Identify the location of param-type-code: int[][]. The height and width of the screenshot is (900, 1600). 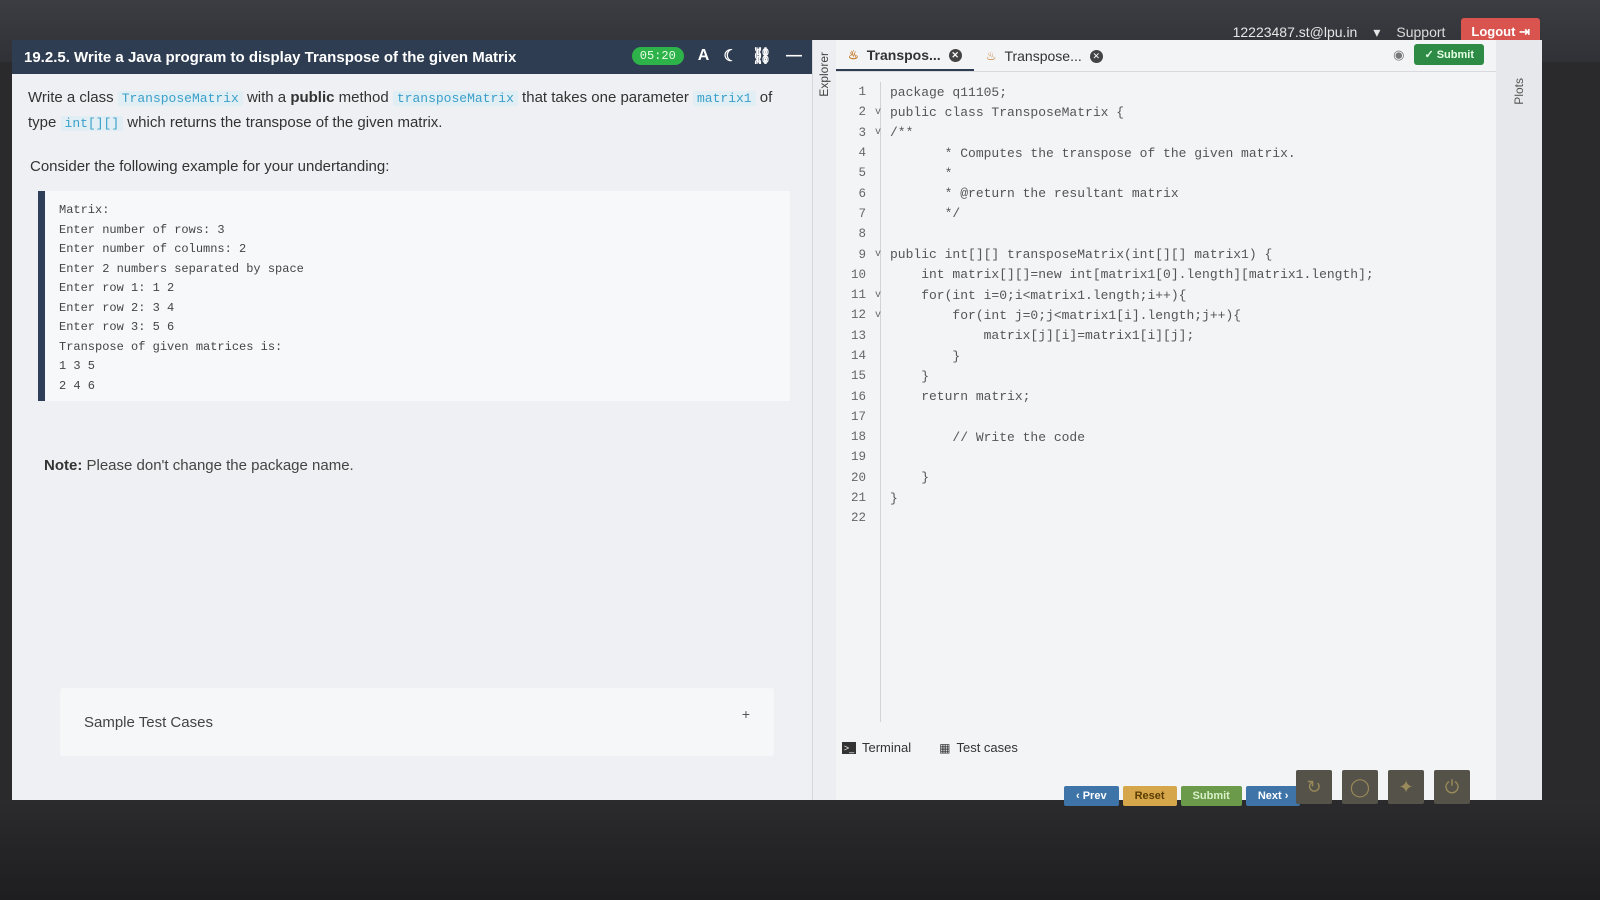
(92, 123).